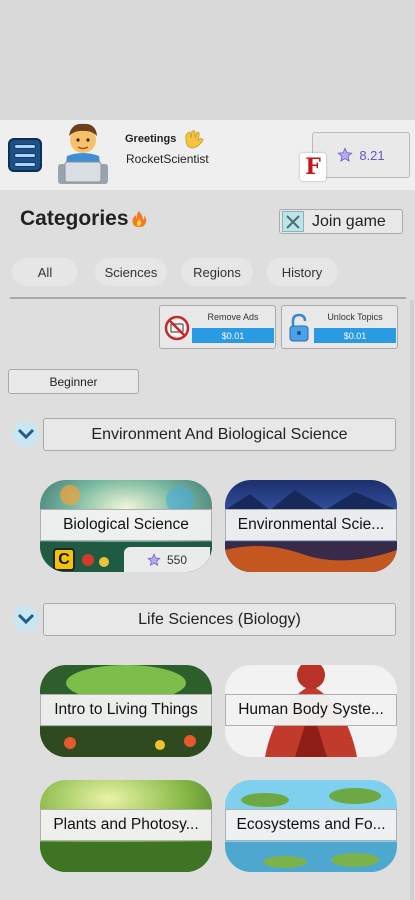  What do you see at coordinates (177, 559) in the screenshot?
I see `stars-value: 550` at bounding box center [177, 559].